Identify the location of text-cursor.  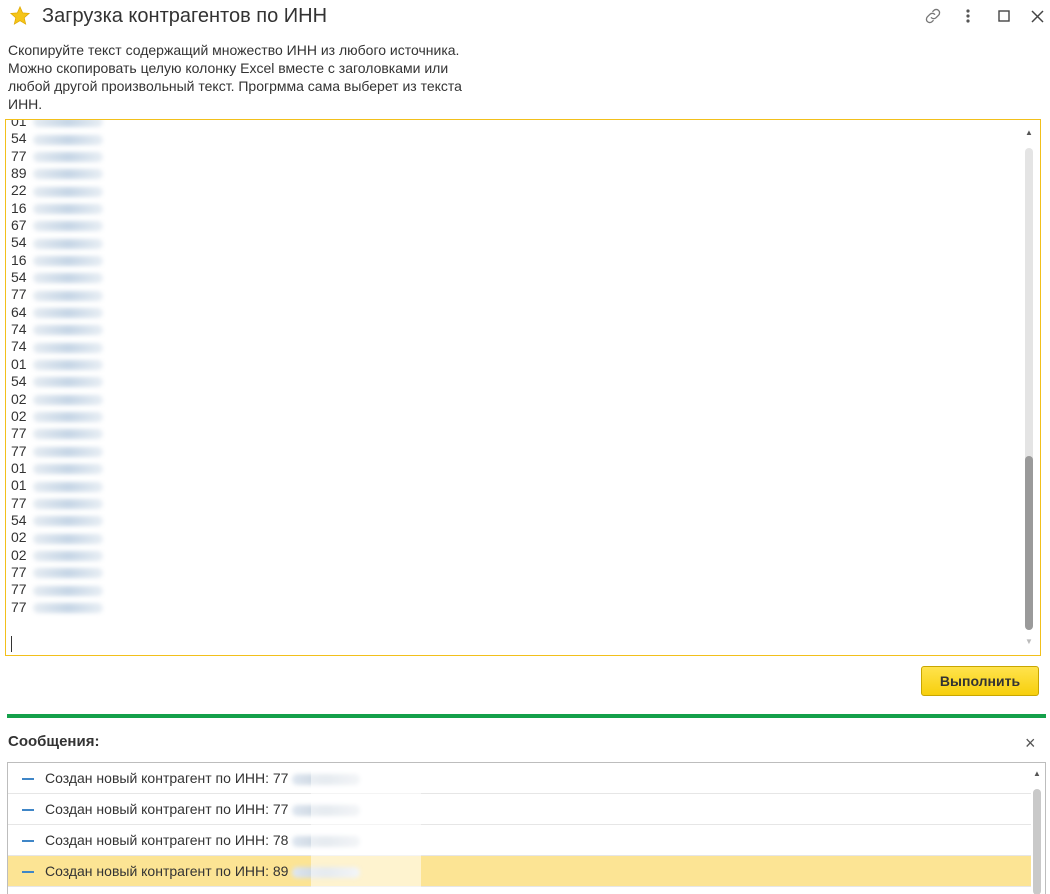
(11, 644).